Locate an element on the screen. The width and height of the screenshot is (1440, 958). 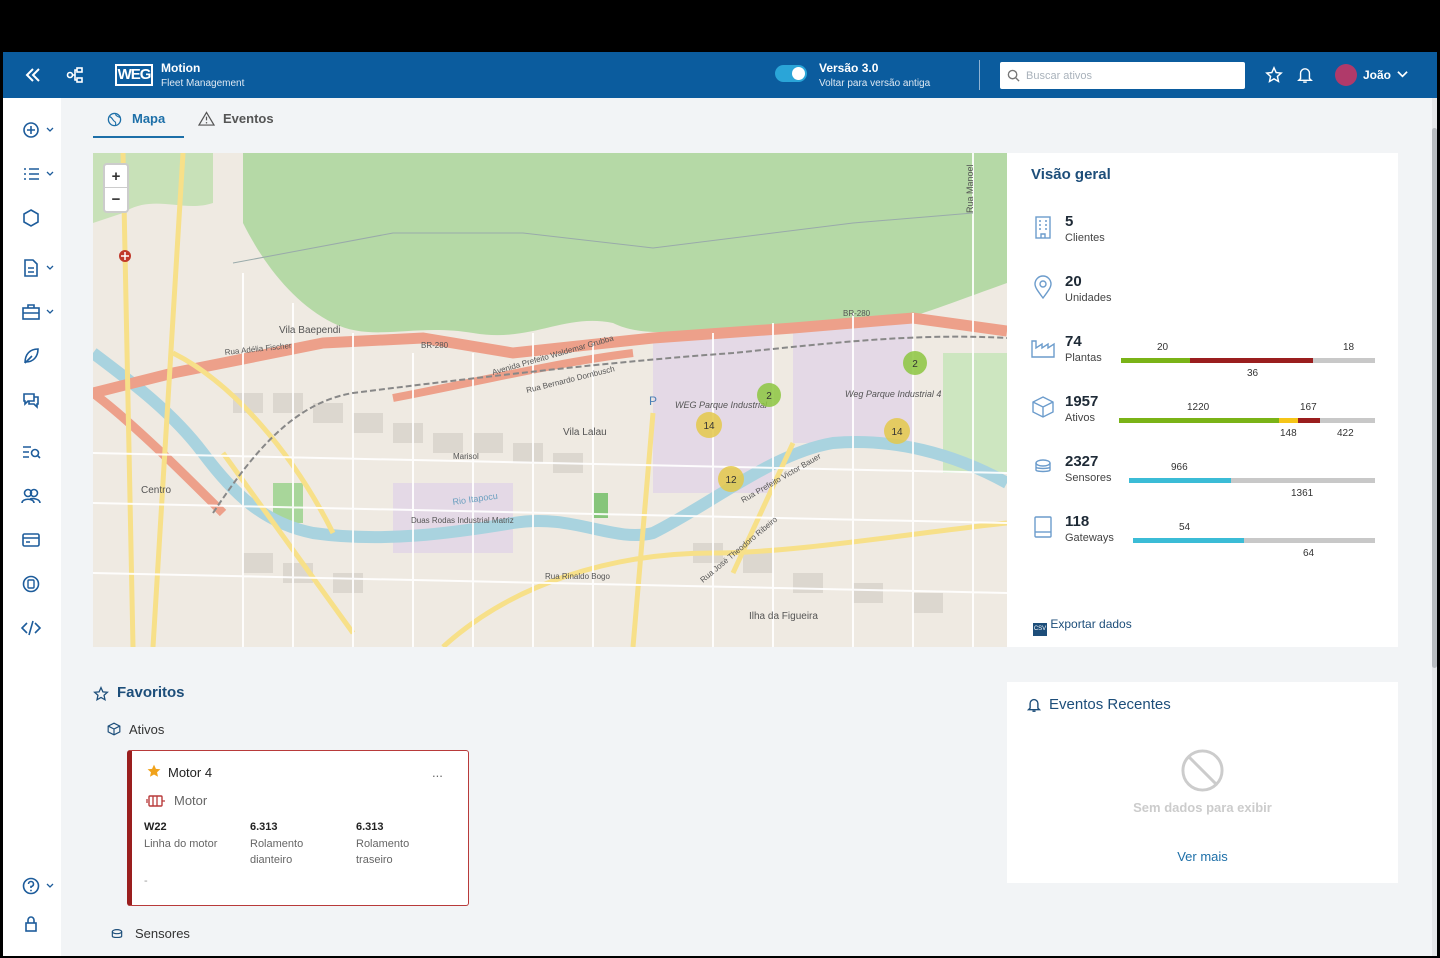
sidebar-item-search-list is located at coordinates (38, 452).